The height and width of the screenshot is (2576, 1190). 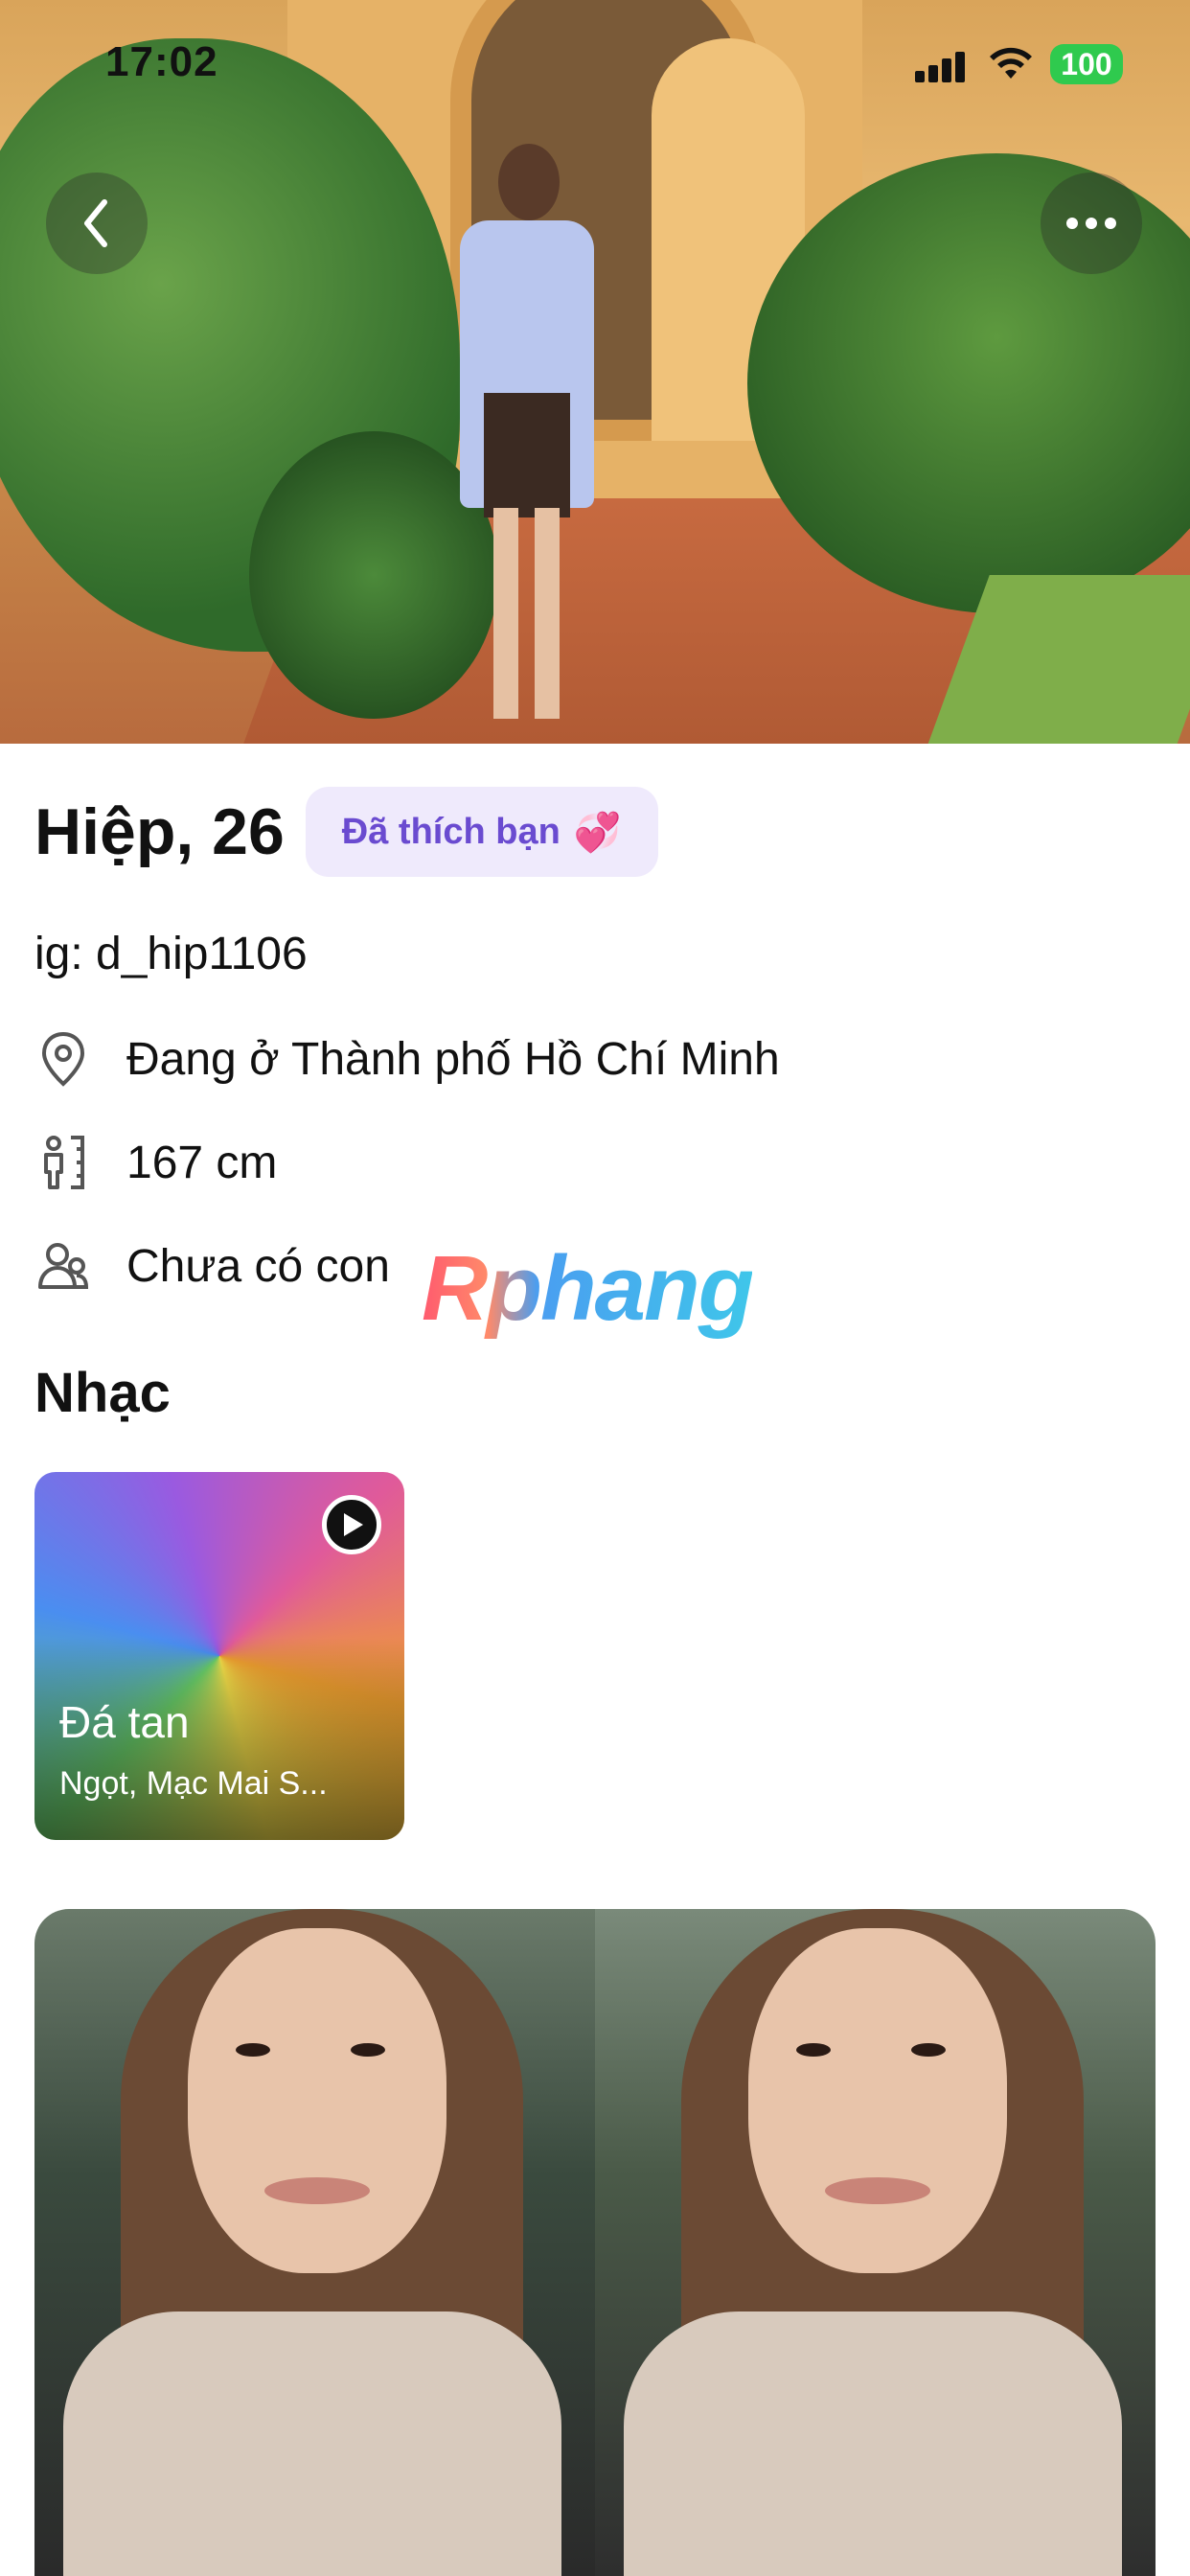 What do you see at coordinates (1011, 63) in the screenshot?
I see `wifi-icon` at bounding box center [1011, 63].